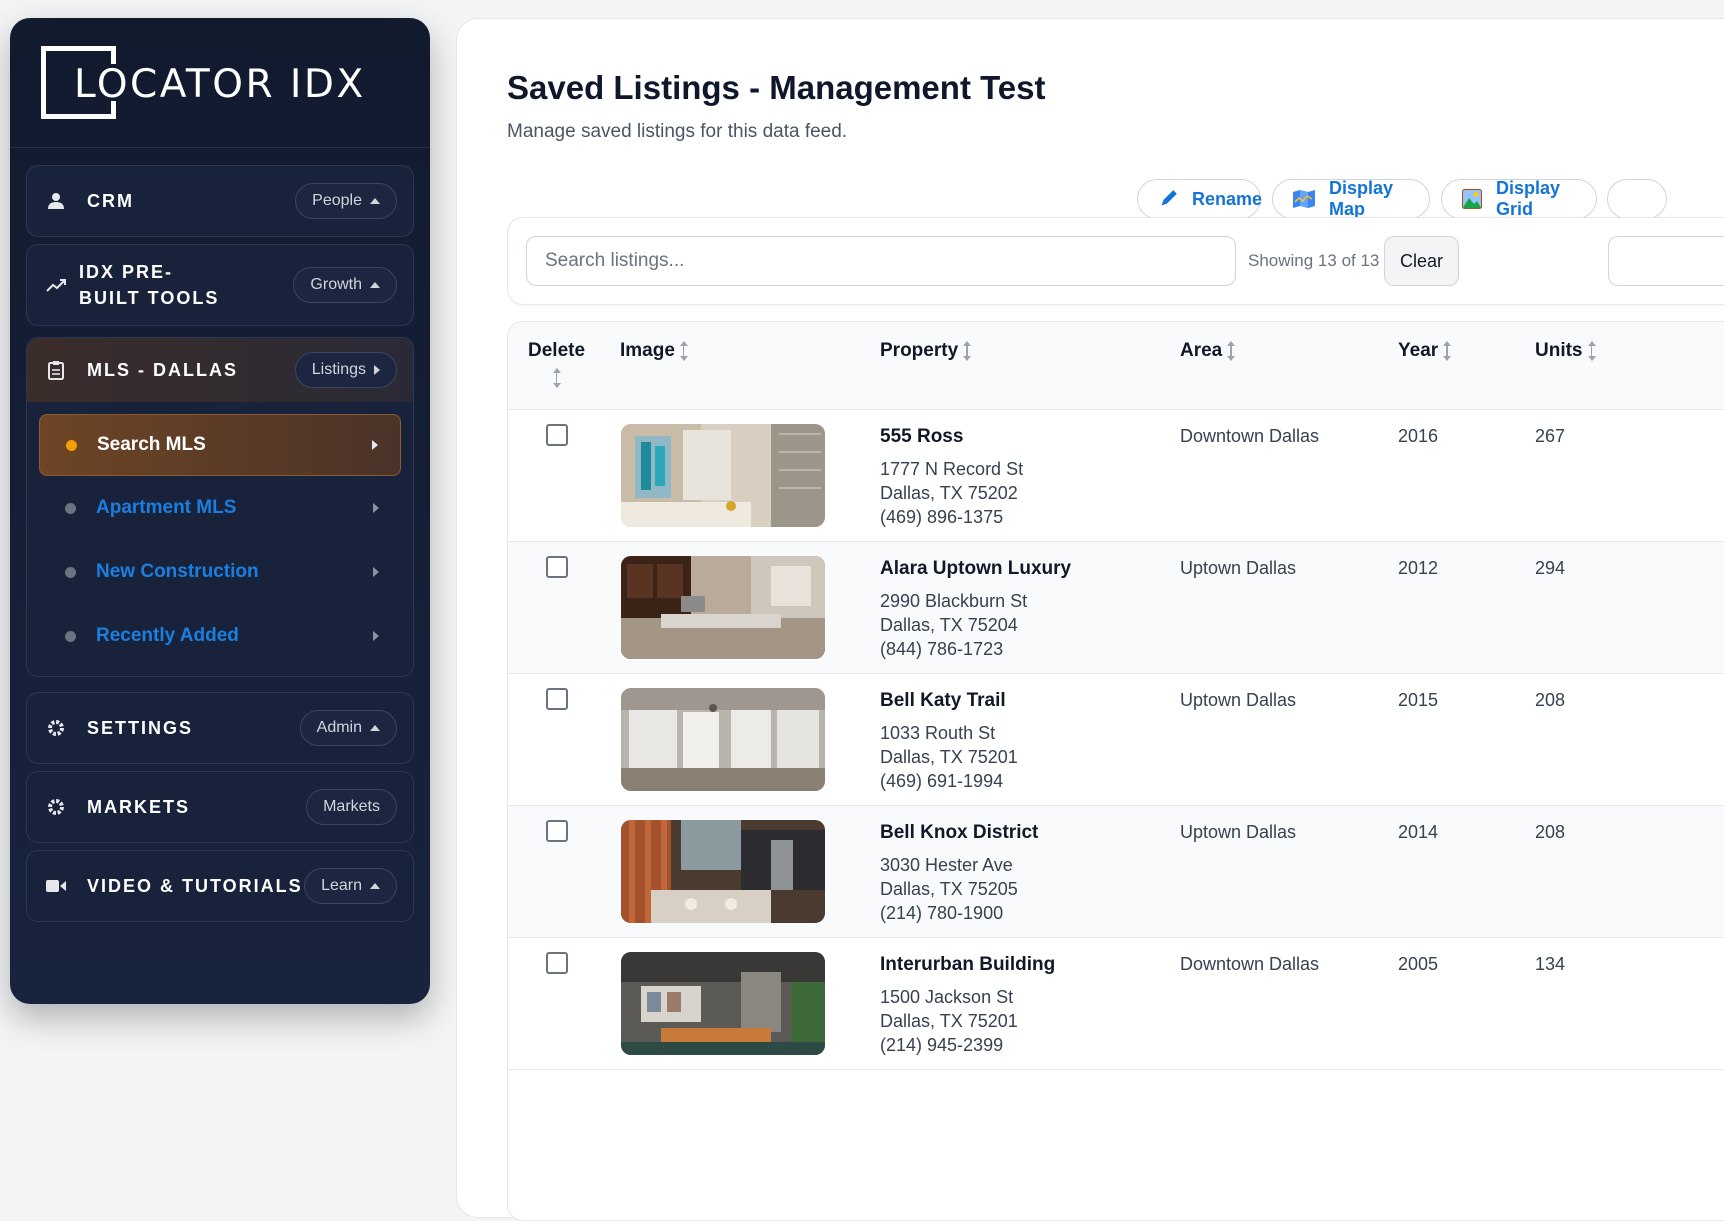  I want to click on pill-admin: Admin, so click(348, 728).